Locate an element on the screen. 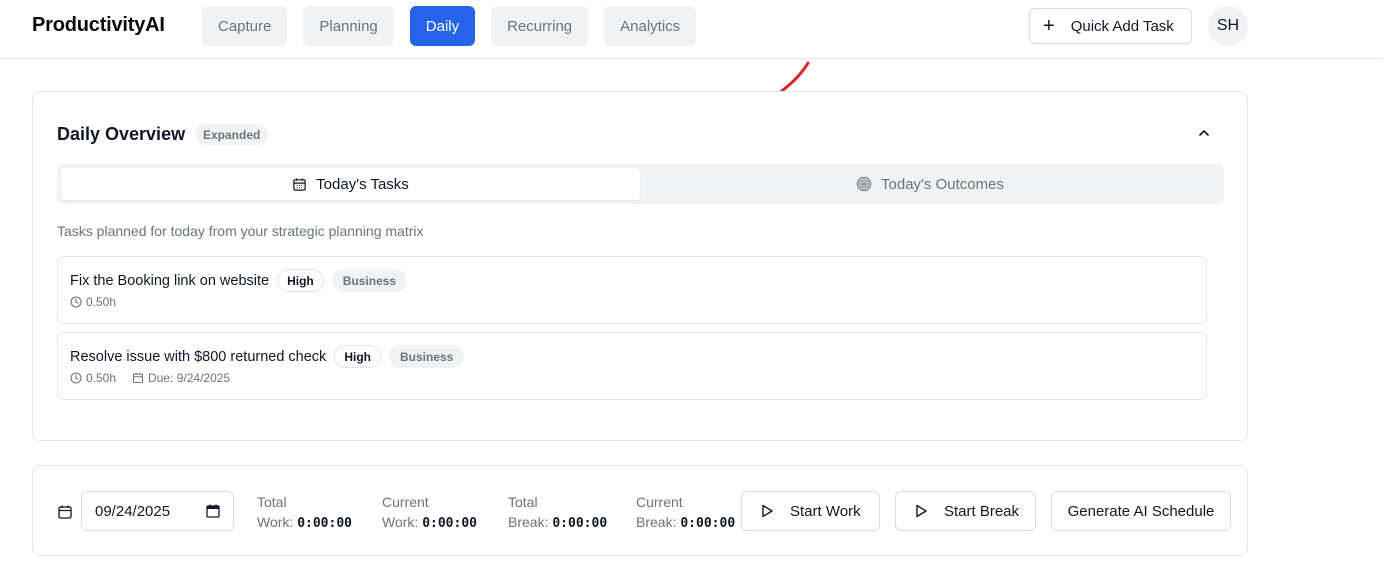  task-title: Resolve issue with $800 returned check is located at coordinates (198, 356).